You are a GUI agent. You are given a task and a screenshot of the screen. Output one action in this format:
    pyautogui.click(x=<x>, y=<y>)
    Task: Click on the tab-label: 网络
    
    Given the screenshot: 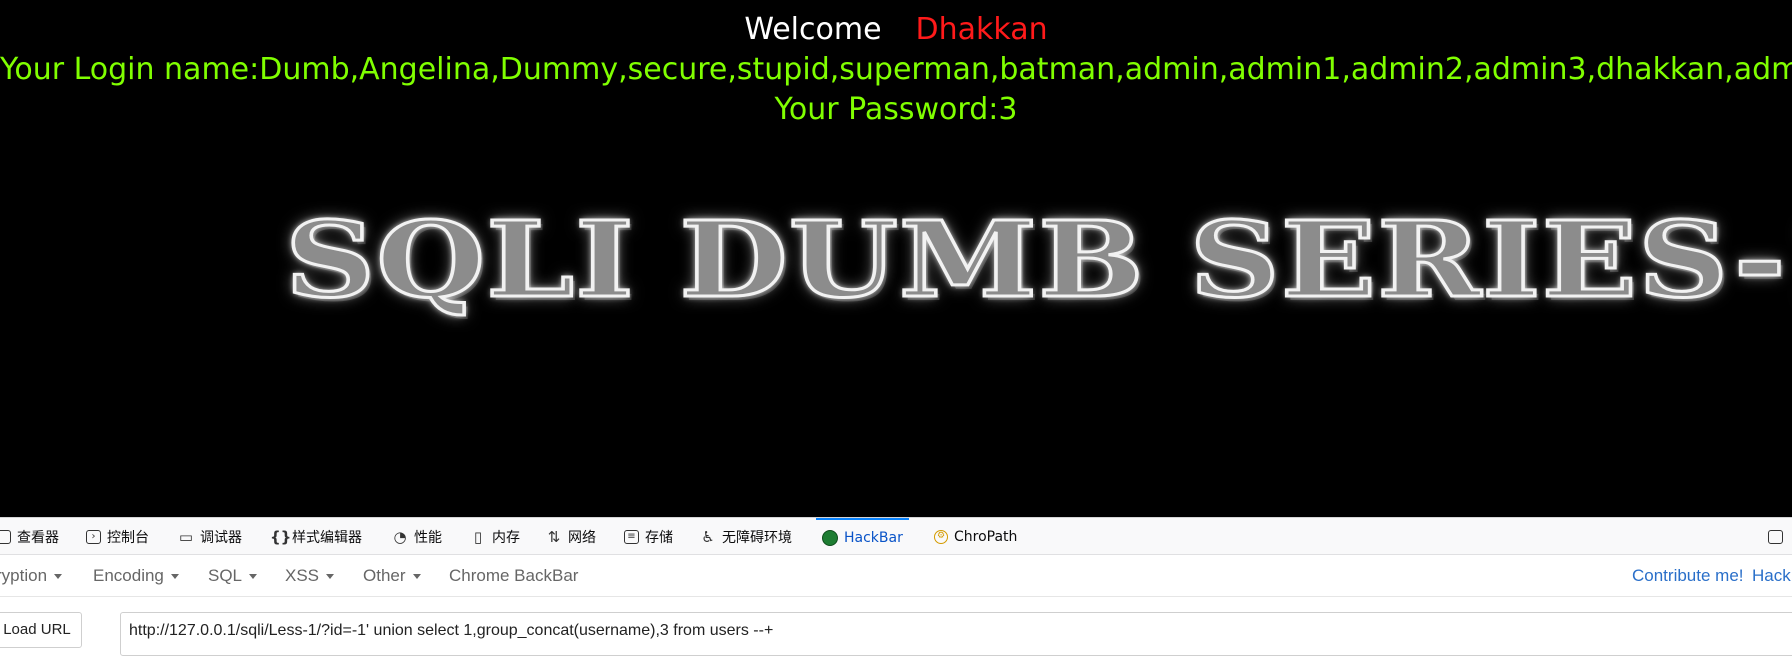 What is the action you would take?
    pyautogui.click(x=582, y=537)
    